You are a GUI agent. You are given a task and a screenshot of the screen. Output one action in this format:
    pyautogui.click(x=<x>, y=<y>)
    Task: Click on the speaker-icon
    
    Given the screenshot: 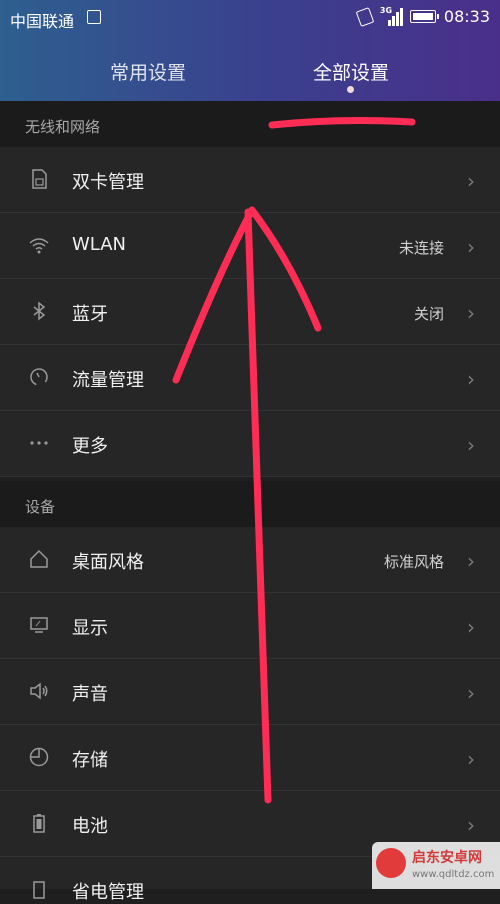 What is the action you would take?
    pyautogui.click(x=39, y=691)
    